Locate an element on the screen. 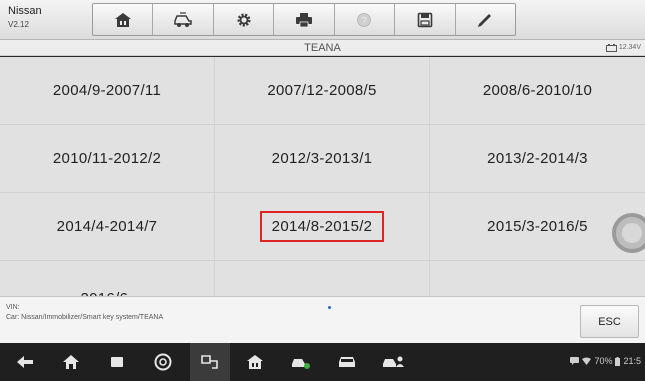 Image resolution: width=645 pixels, height=381 pixels. vehicle-swap-icon is located at coordinates (183, 19).